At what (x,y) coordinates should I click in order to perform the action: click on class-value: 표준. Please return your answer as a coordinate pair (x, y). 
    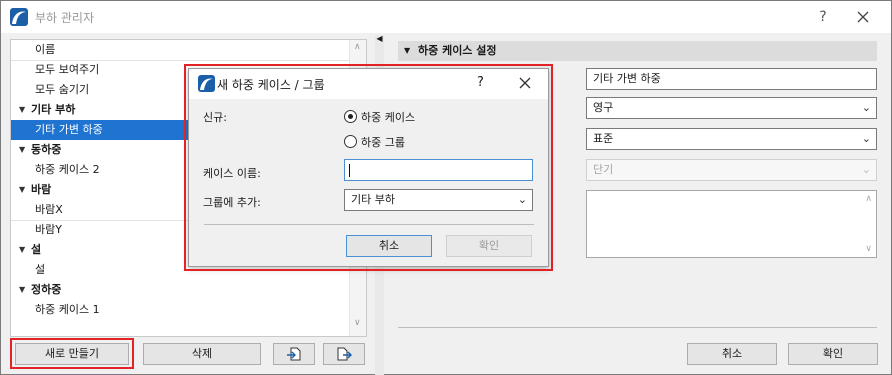
    Looking at the image, I should click on (603, 138).